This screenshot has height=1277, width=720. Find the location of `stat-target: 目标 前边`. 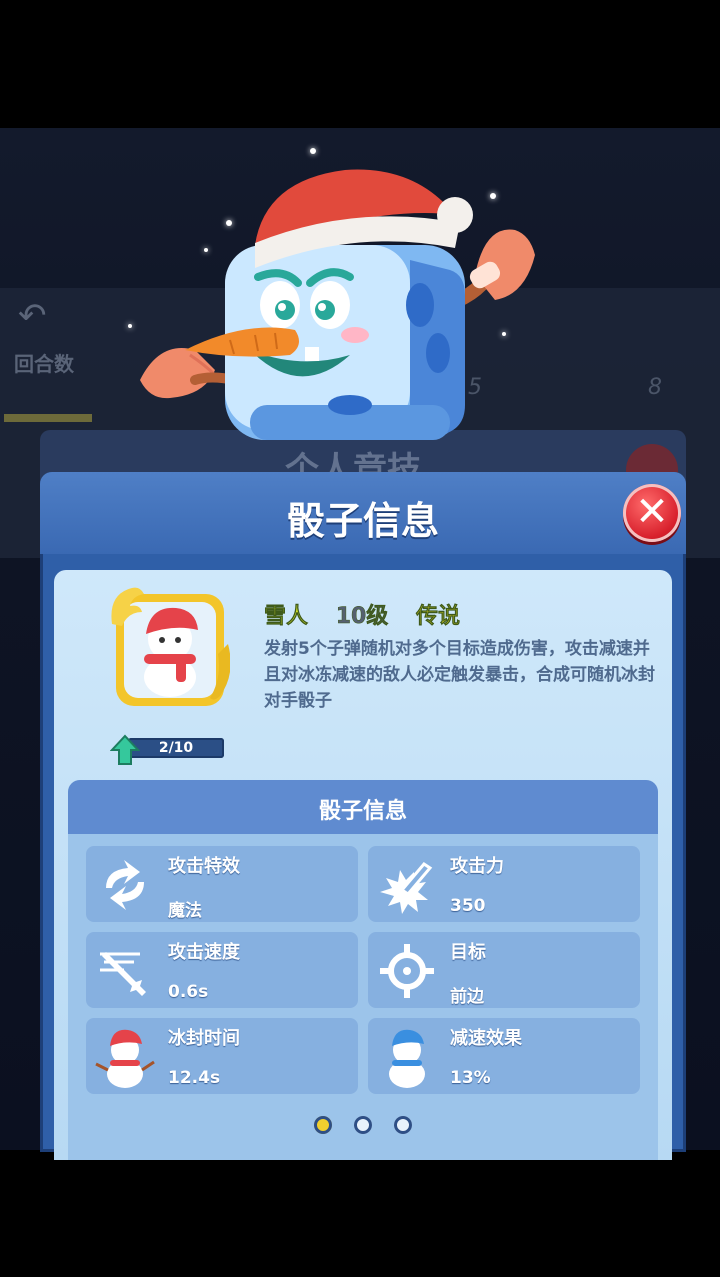

stat-target: 目标 前边 is located at coordinates (504, 970).